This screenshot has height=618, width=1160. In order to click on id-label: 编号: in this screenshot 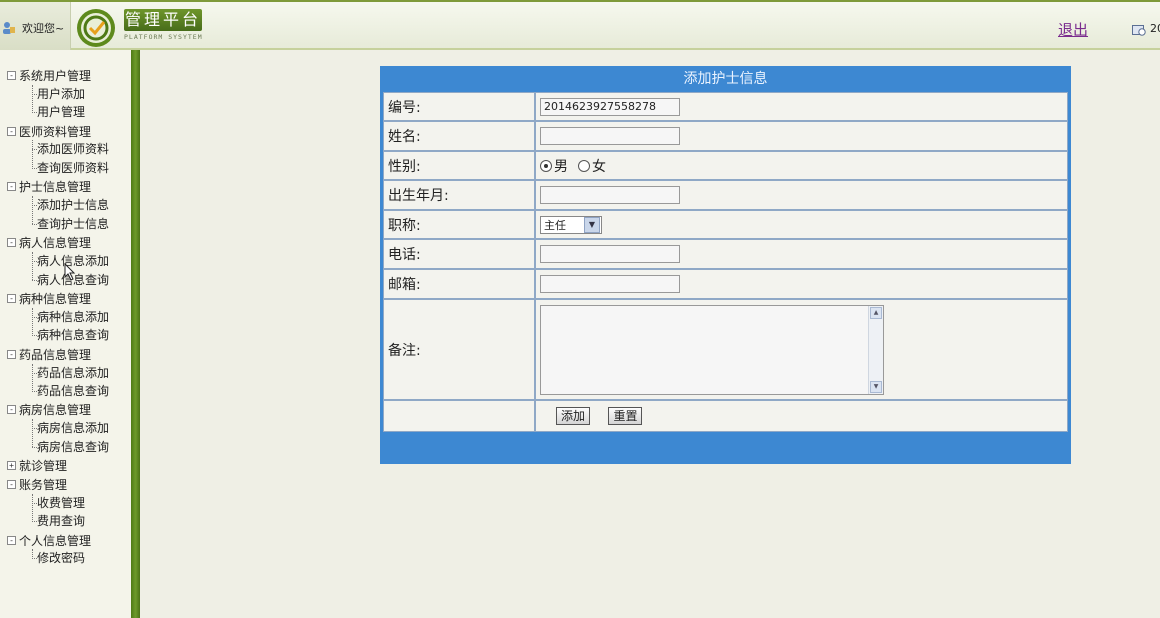, I will do `click(459, 106)`.